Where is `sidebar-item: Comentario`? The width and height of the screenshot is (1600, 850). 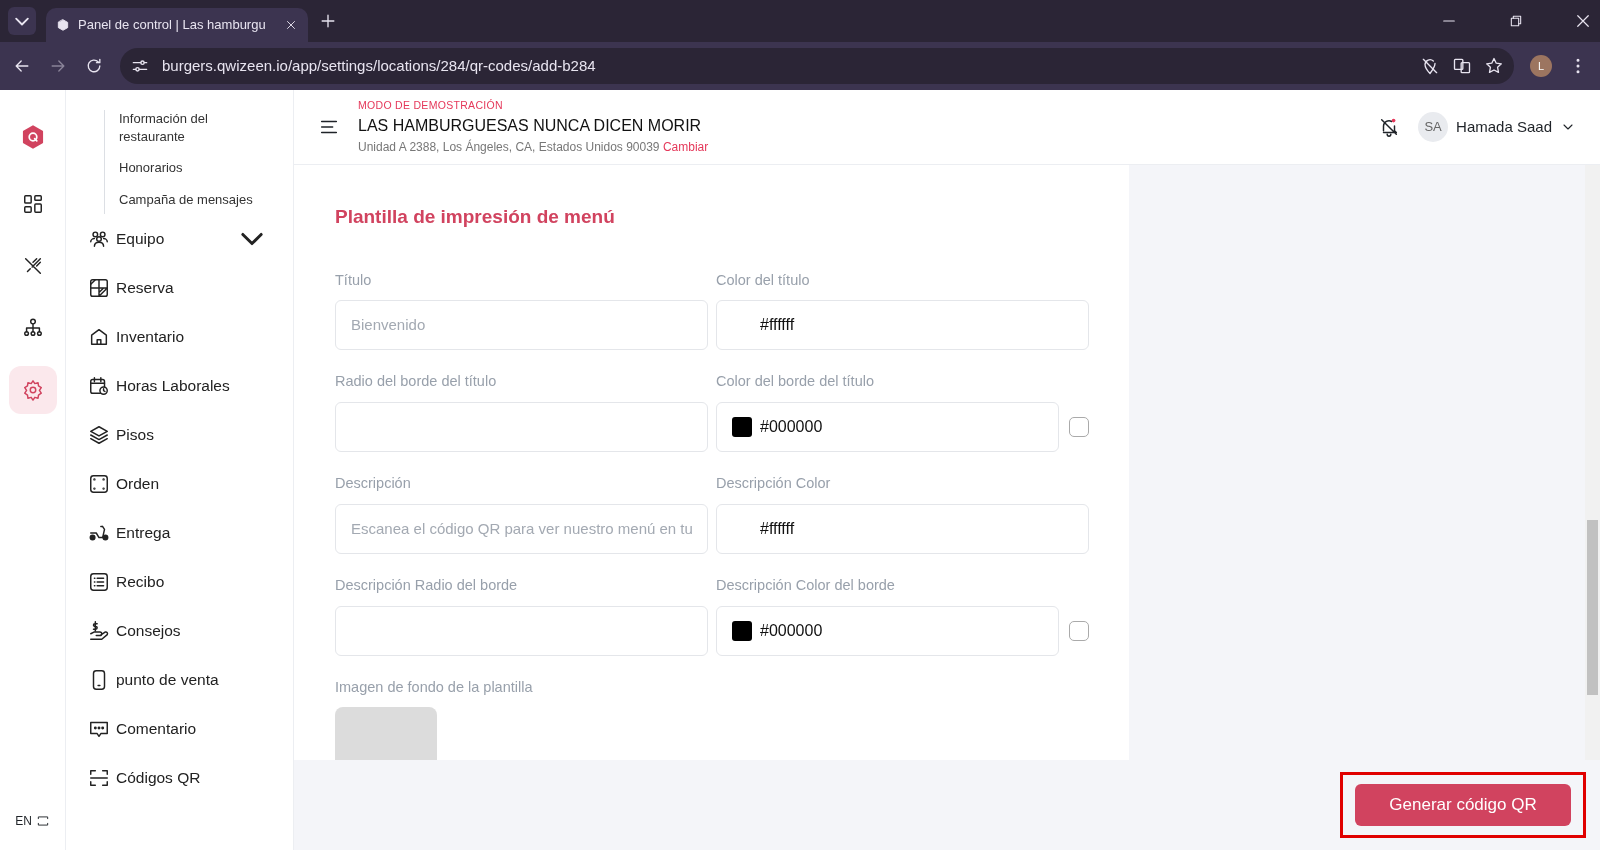
sidebar-item: Comentario is located at coordinates (190, 729).